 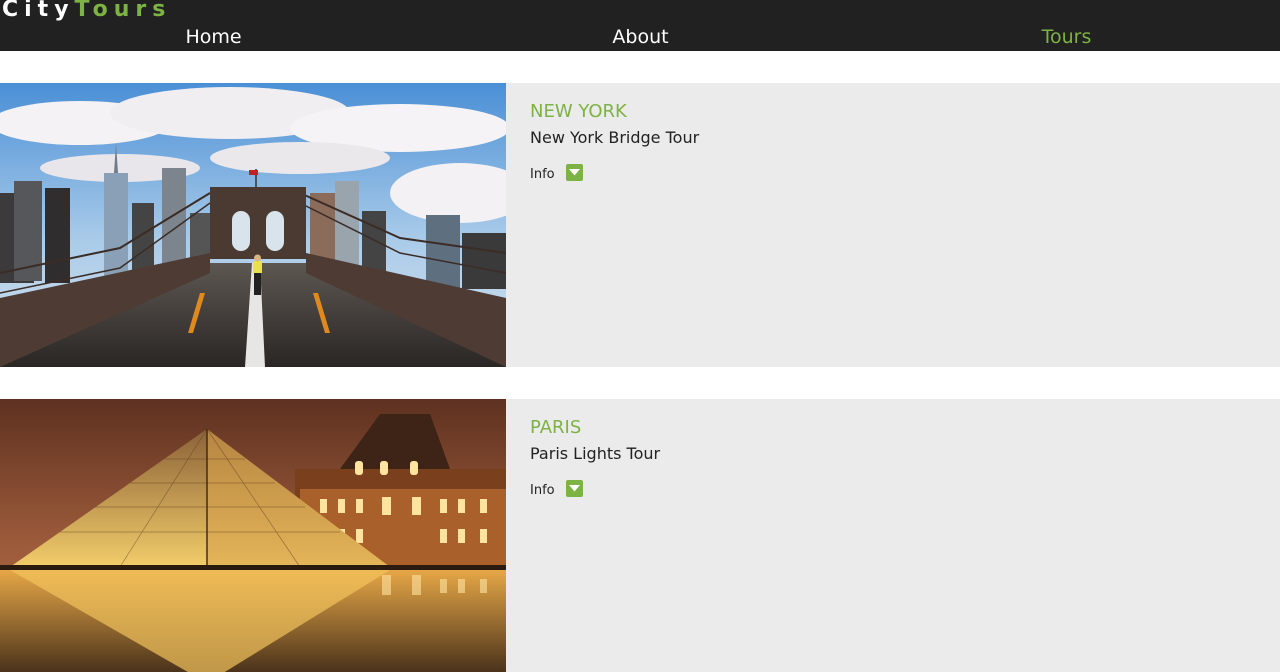 I want to click on logo: CityTours, so click(x=86, y=12).